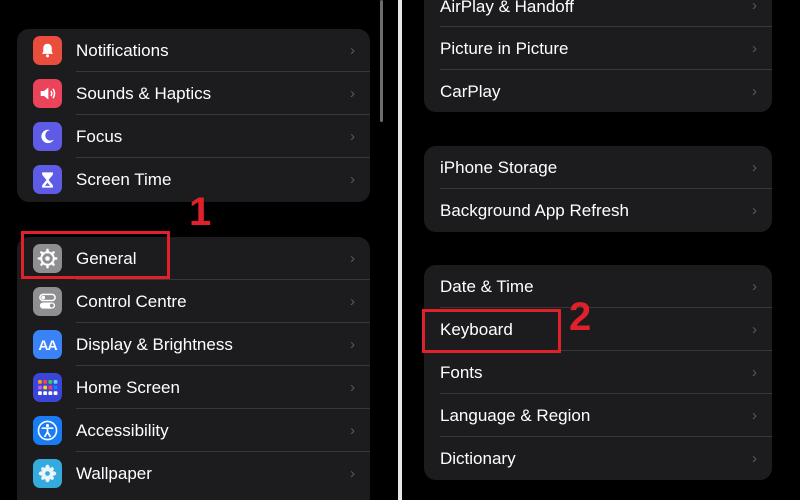 The image size is (800, 500). I want to click on general-row-carplay: CarPlay ›, so click(598, 91).